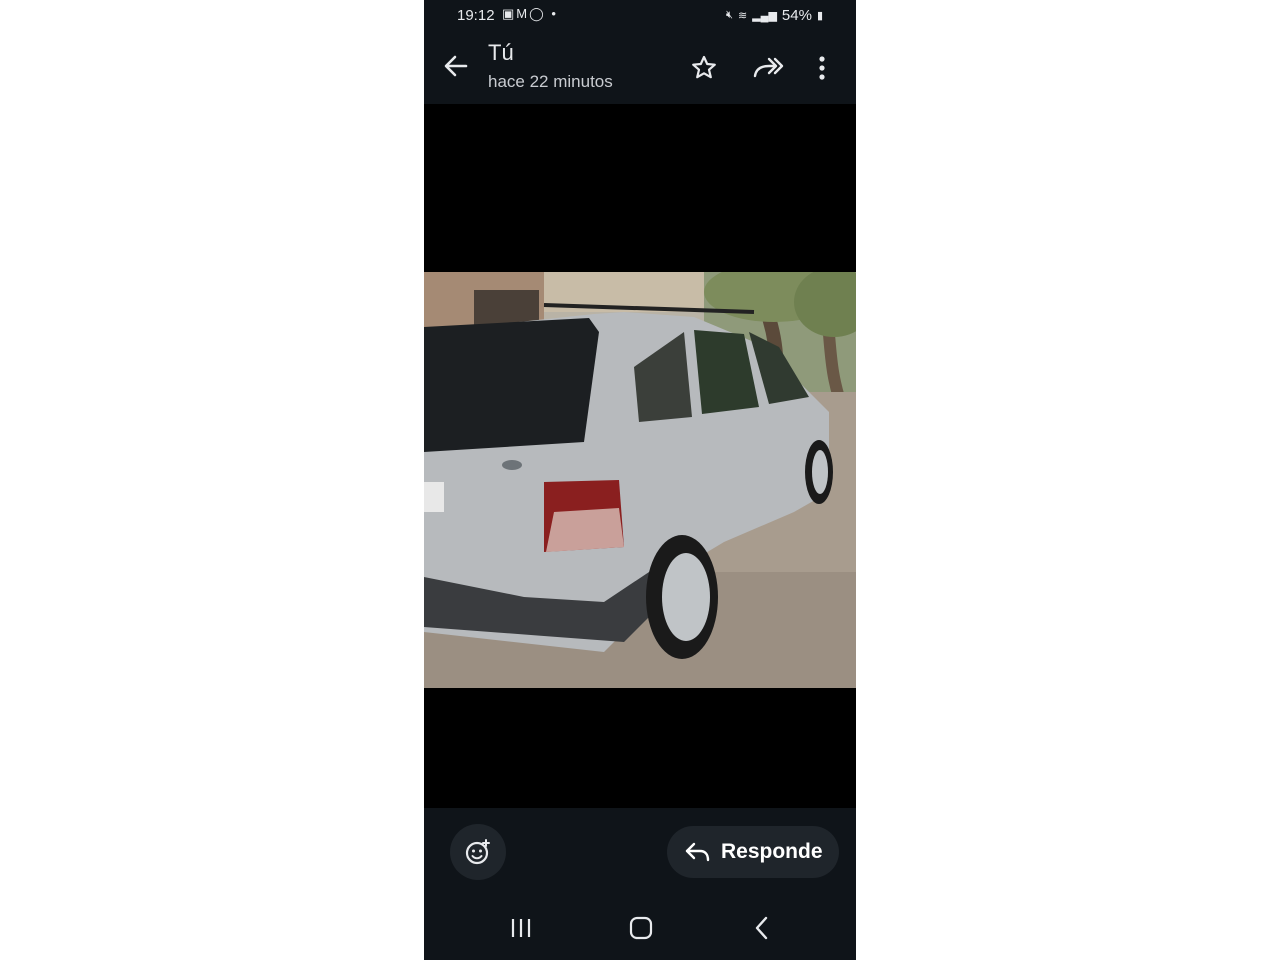 The width and height of the screenshot is (1280, 960). I want to click on more-vert-icon, so click(822, 68).